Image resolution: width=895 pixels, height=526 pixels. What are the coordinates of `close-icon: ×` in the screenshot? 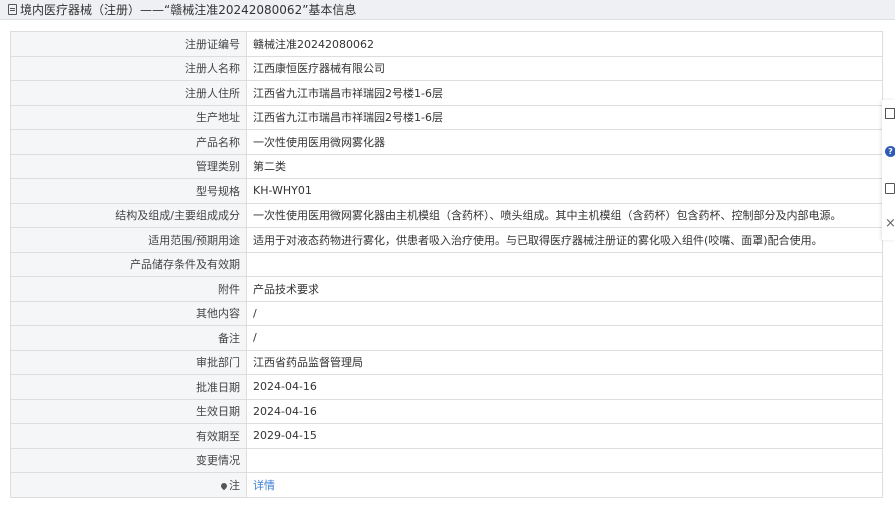 It's located at (890, 223).